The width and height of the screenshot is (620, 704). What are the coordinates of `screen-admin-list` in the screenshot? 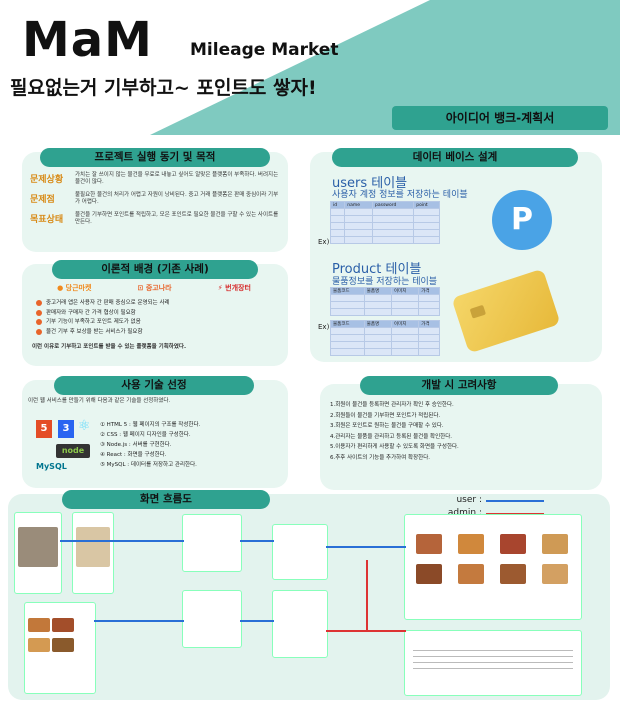 It's located at (493, 663).